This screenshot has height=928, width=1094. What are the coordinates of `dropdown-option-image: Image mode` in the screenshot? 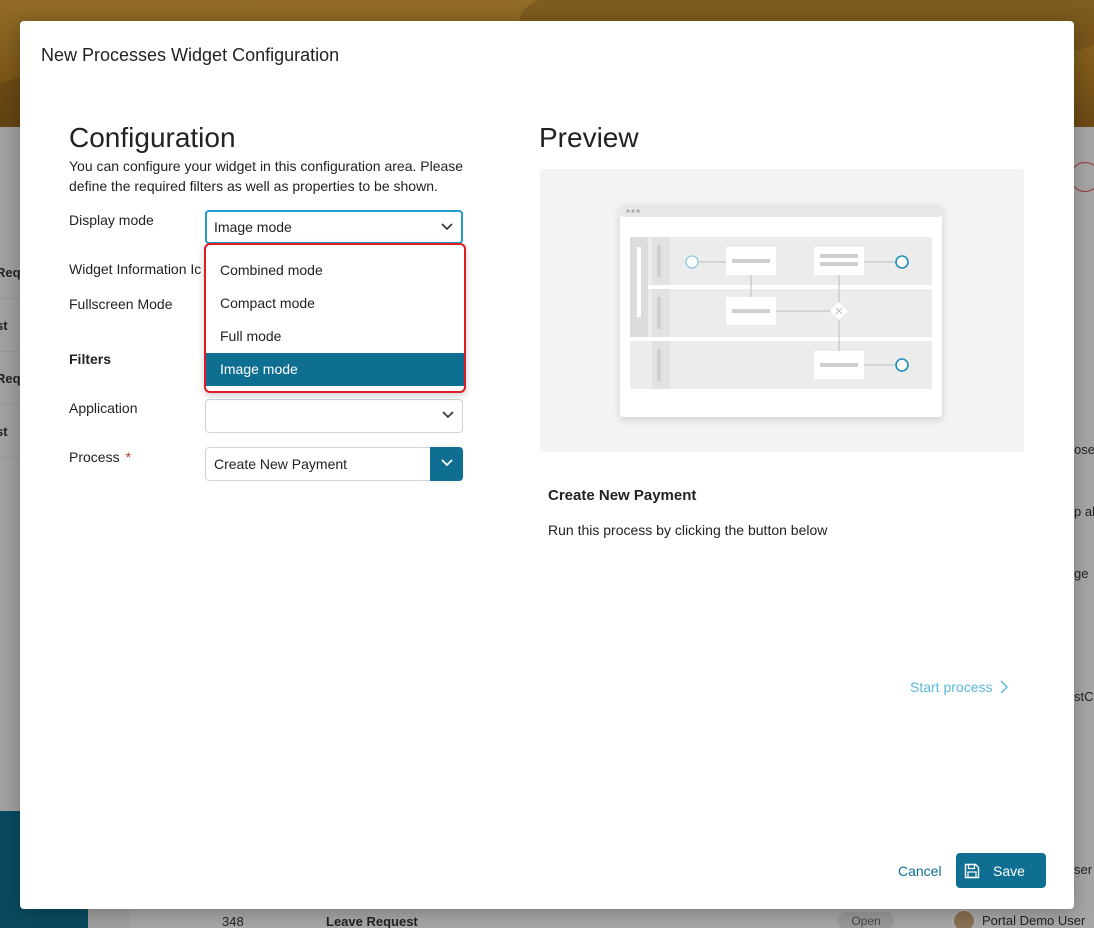 It's located at (335, 369).